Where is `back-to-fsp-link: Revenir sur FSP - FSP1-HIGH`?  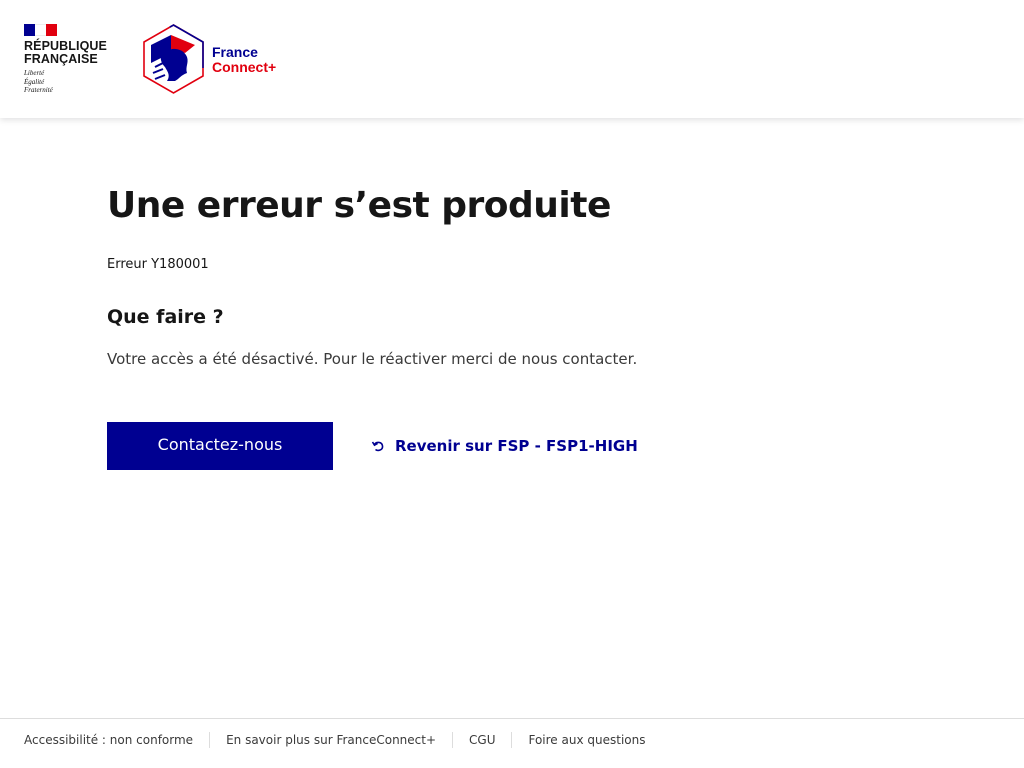
back-to-fsp-link: Revenir sur FSP - FSP1-HIGH is located at coordinates (504, 446).